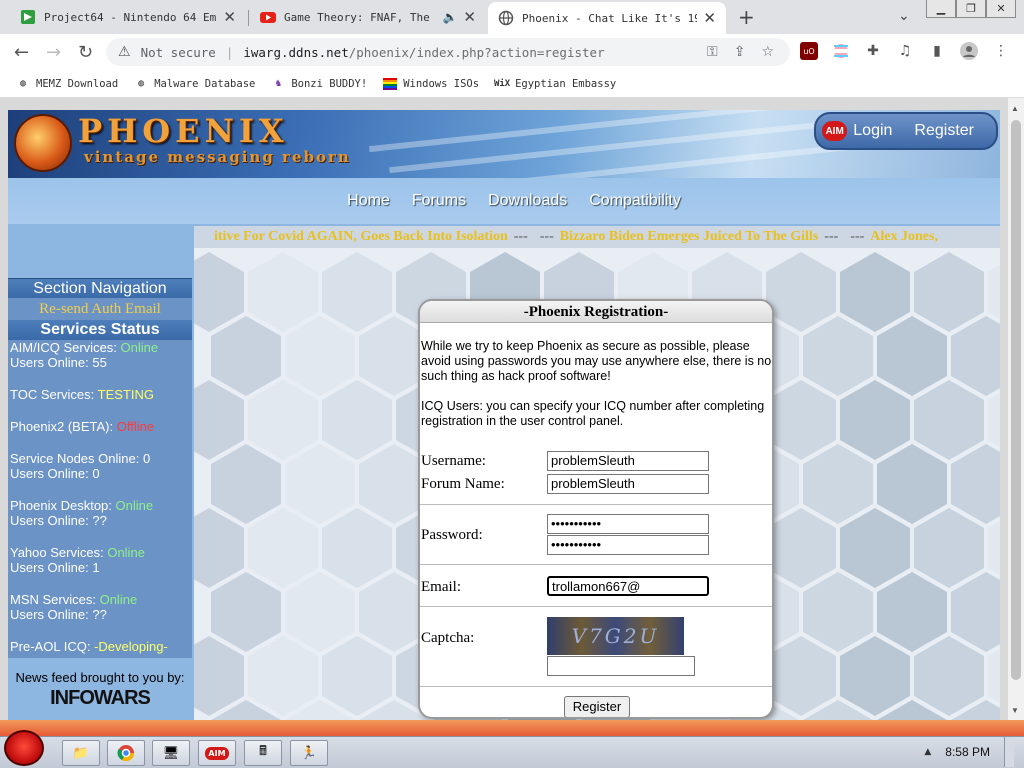 This screenshot has height=768, width=1024. Describe the element at coordinates (628, 461) in the screenshot. I see `username-field: problemSleuth` at that location.